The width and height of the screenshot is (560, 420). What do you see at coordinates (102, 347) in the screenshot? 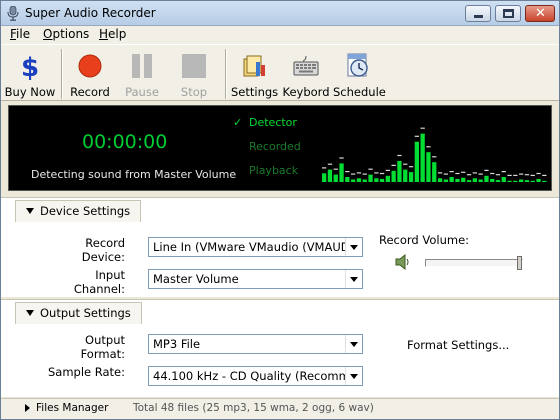
I see `output-format-label: Output Format:` at bounding box center [102, 347].